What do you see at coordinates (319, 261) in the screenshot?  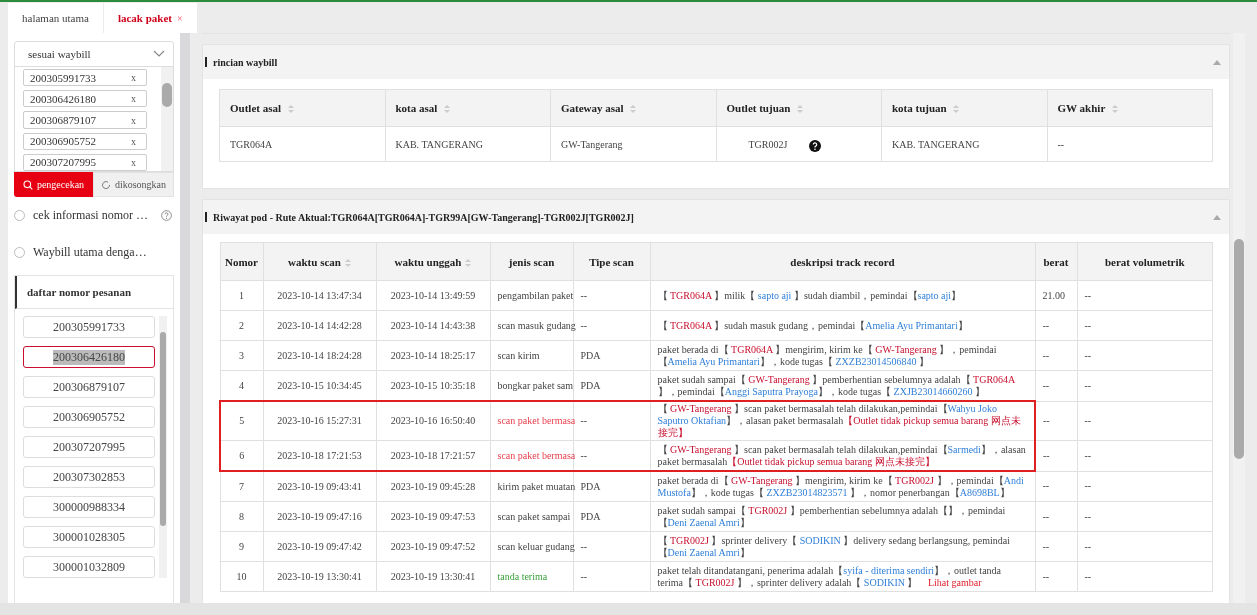 I see `column-header: waktu scan` at bounding box center [319, 261].